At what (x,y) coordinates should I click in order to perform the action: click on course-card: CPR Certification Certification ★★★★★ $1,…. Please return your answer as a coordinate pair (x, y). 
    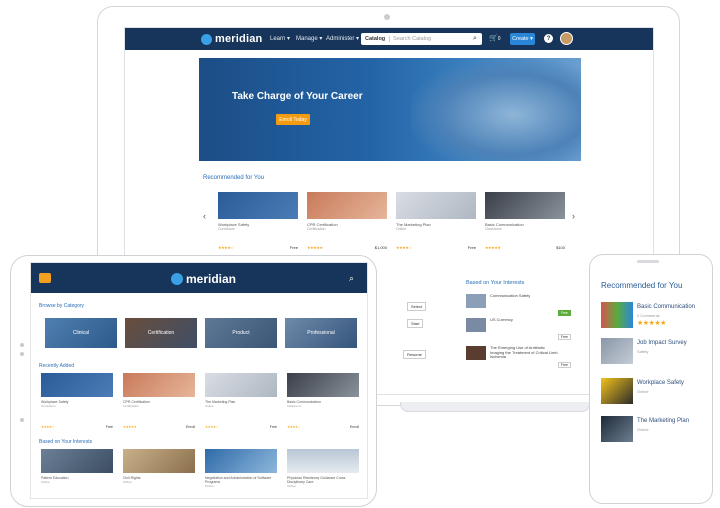
    Looking at the image, I should click on (347, 223).